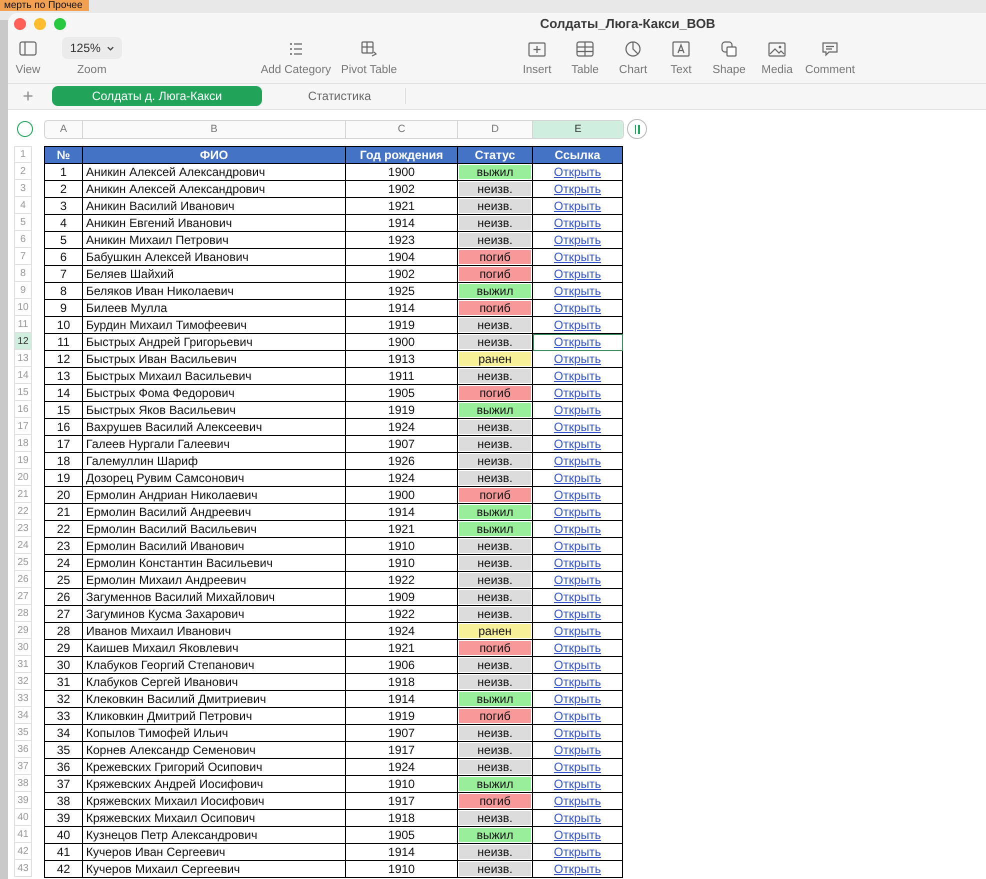 This screenshot has height=879, width=986. I want to click on column-header: B, so click(214, 129).